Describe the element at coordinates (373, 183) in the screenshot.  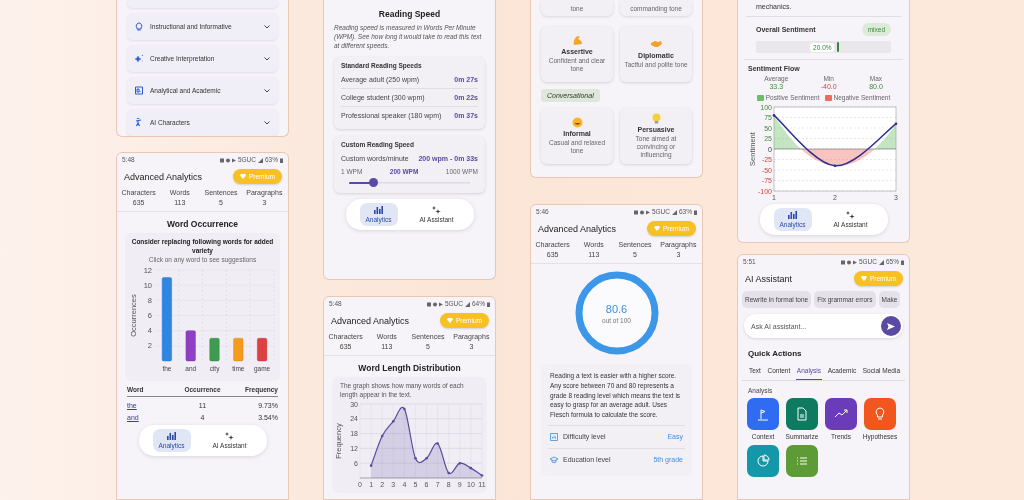
I see `slider-thumb` at that location.